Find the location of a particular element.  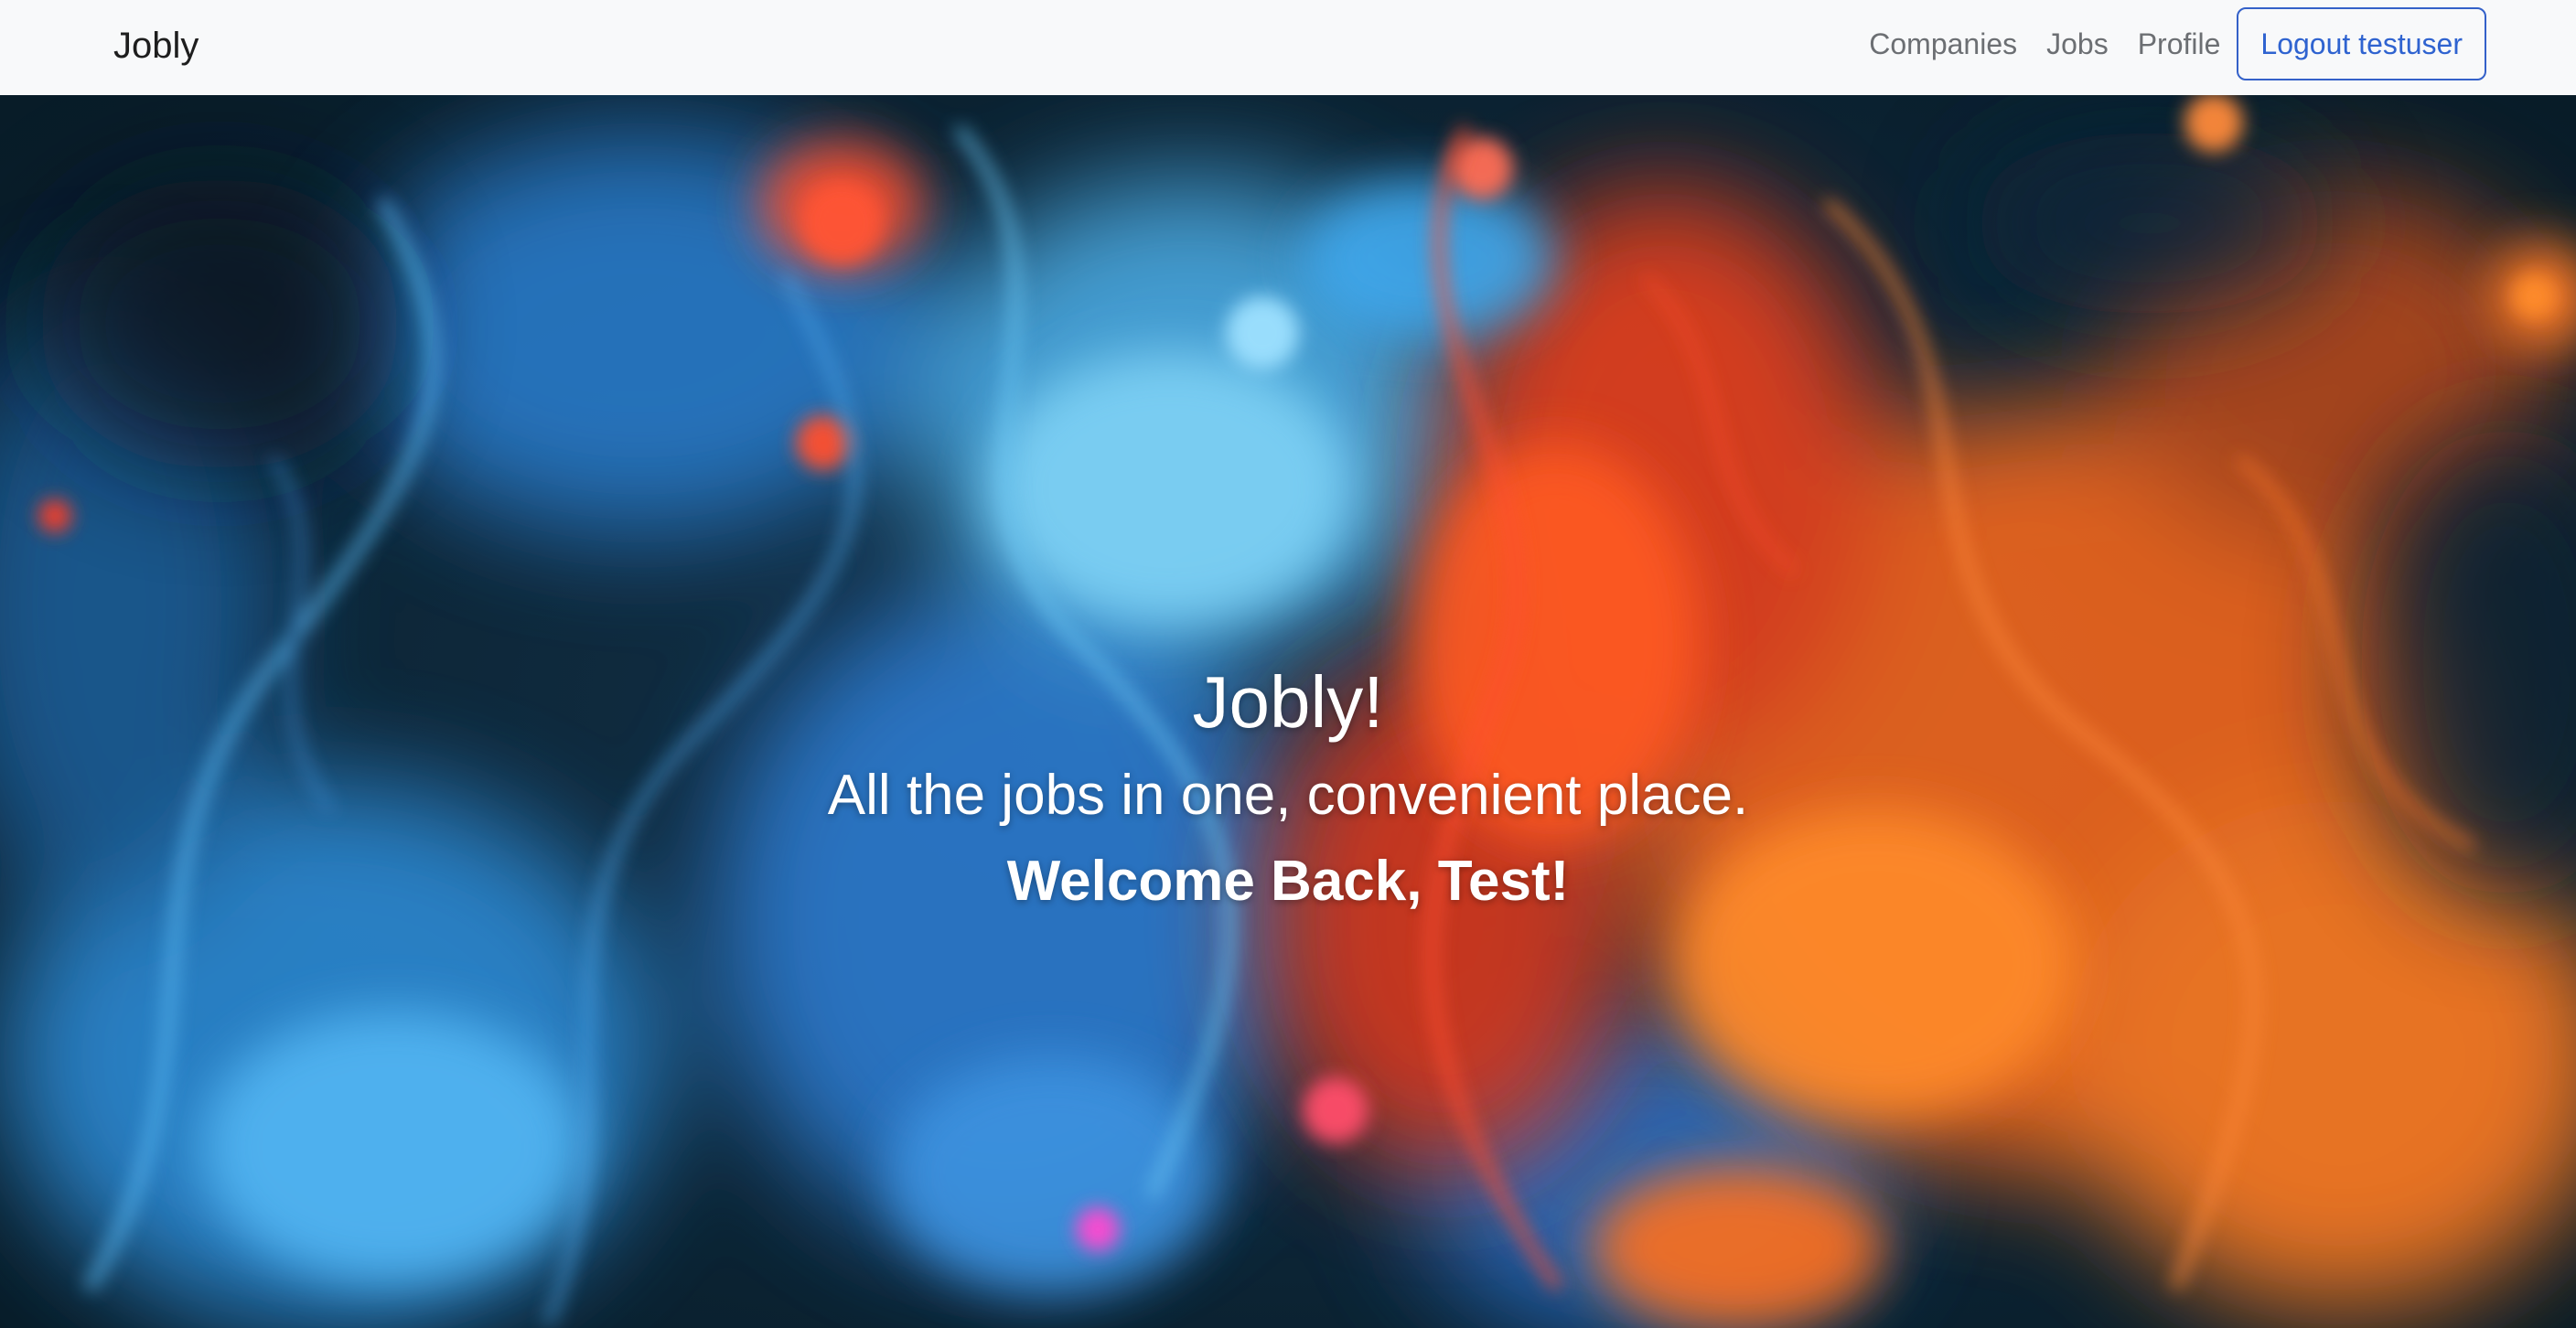

nav-link-jobs: Jobs is located at coordinates (2078, 43).